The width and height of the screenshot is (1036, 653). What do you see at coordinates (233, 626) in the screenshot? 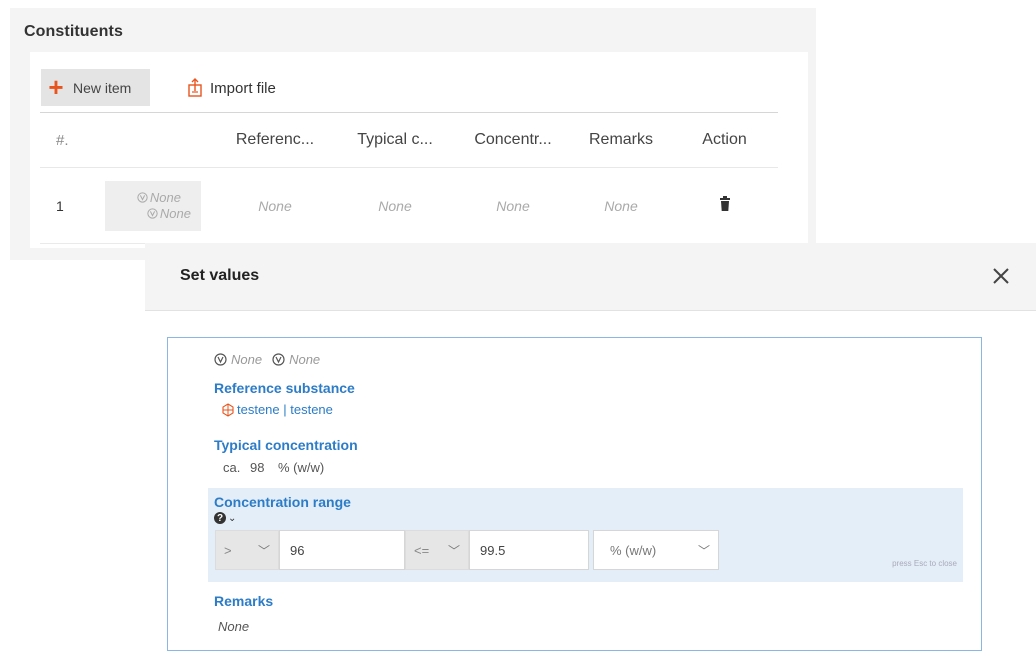
I see `remarks-value: None` at bounding box center [233, 626].